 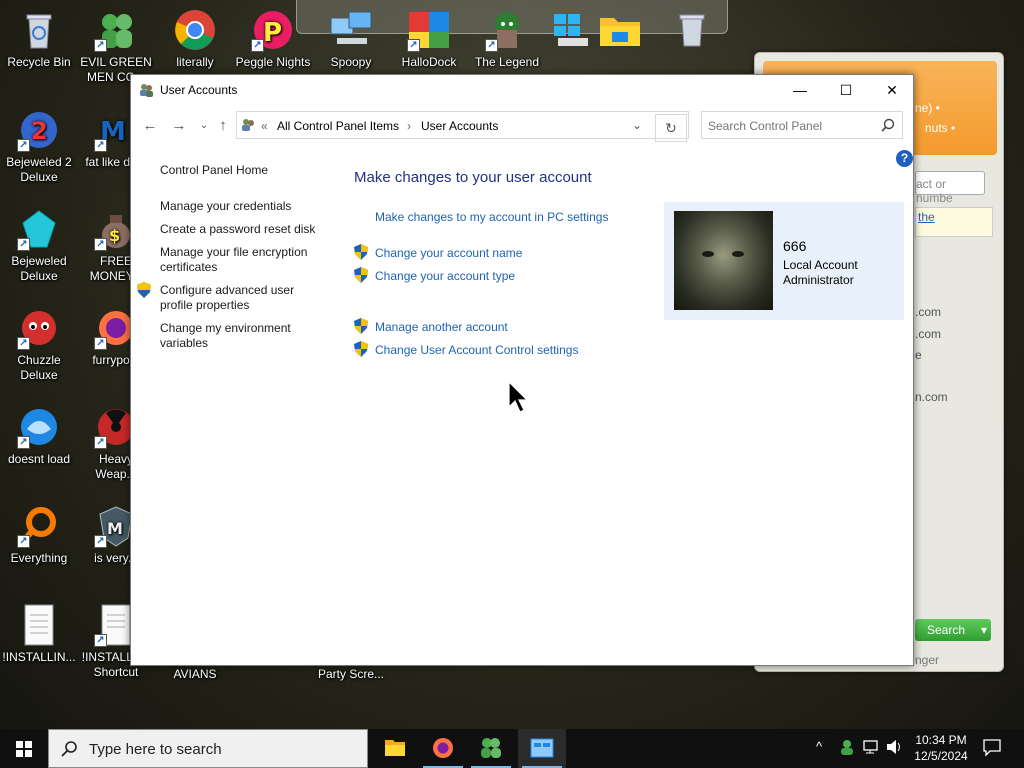 What do you see at coordinates (39, 146) in the screenshot?
I see `desktop-icon-bejeweled-2: 2 ↗ Bejeweled 2 Deluxe` at bounding box center [39, 146].